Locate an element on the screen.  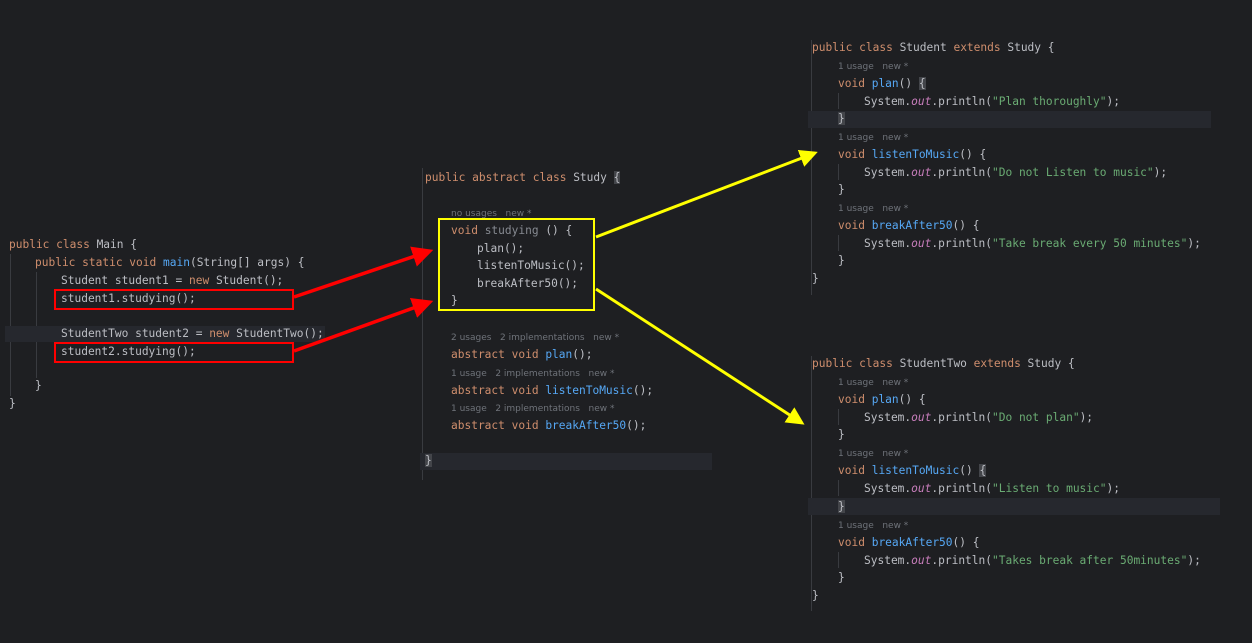
red-arrow-student1 is located at coordinates (363, 272).